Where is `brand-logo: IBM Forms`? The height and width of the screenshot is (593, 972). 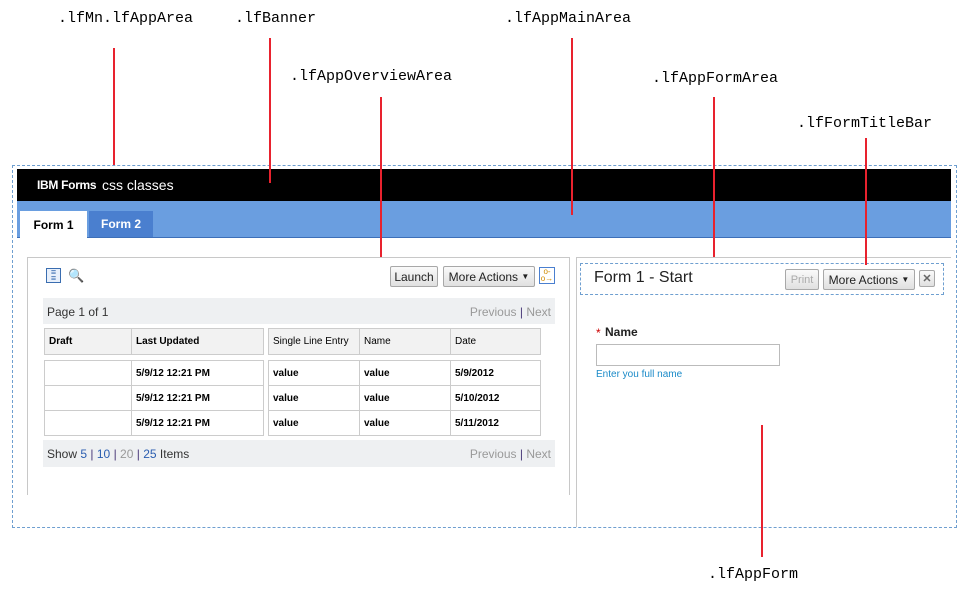
brand-logo: IBM Forms is located at coordinates (67, 185).